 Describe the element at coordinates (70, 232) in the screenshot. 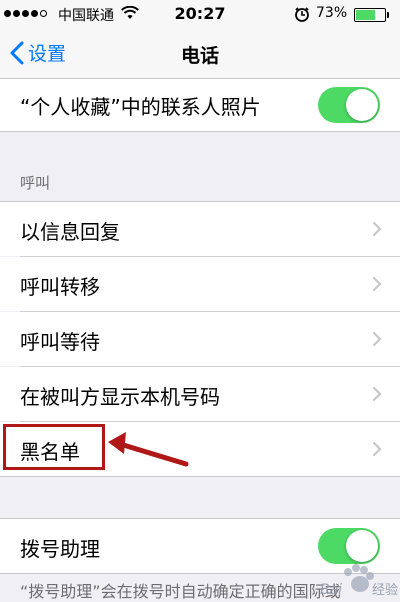

I see `reply-with-message-label: 以信息回复` at that location.